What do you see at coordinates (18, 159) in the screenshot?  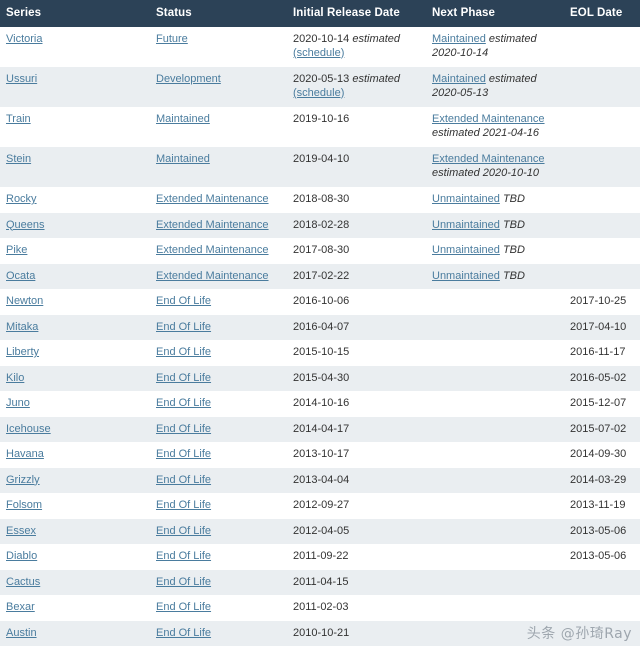 I see `series-link: Stein` at bounding box center [18, 159].